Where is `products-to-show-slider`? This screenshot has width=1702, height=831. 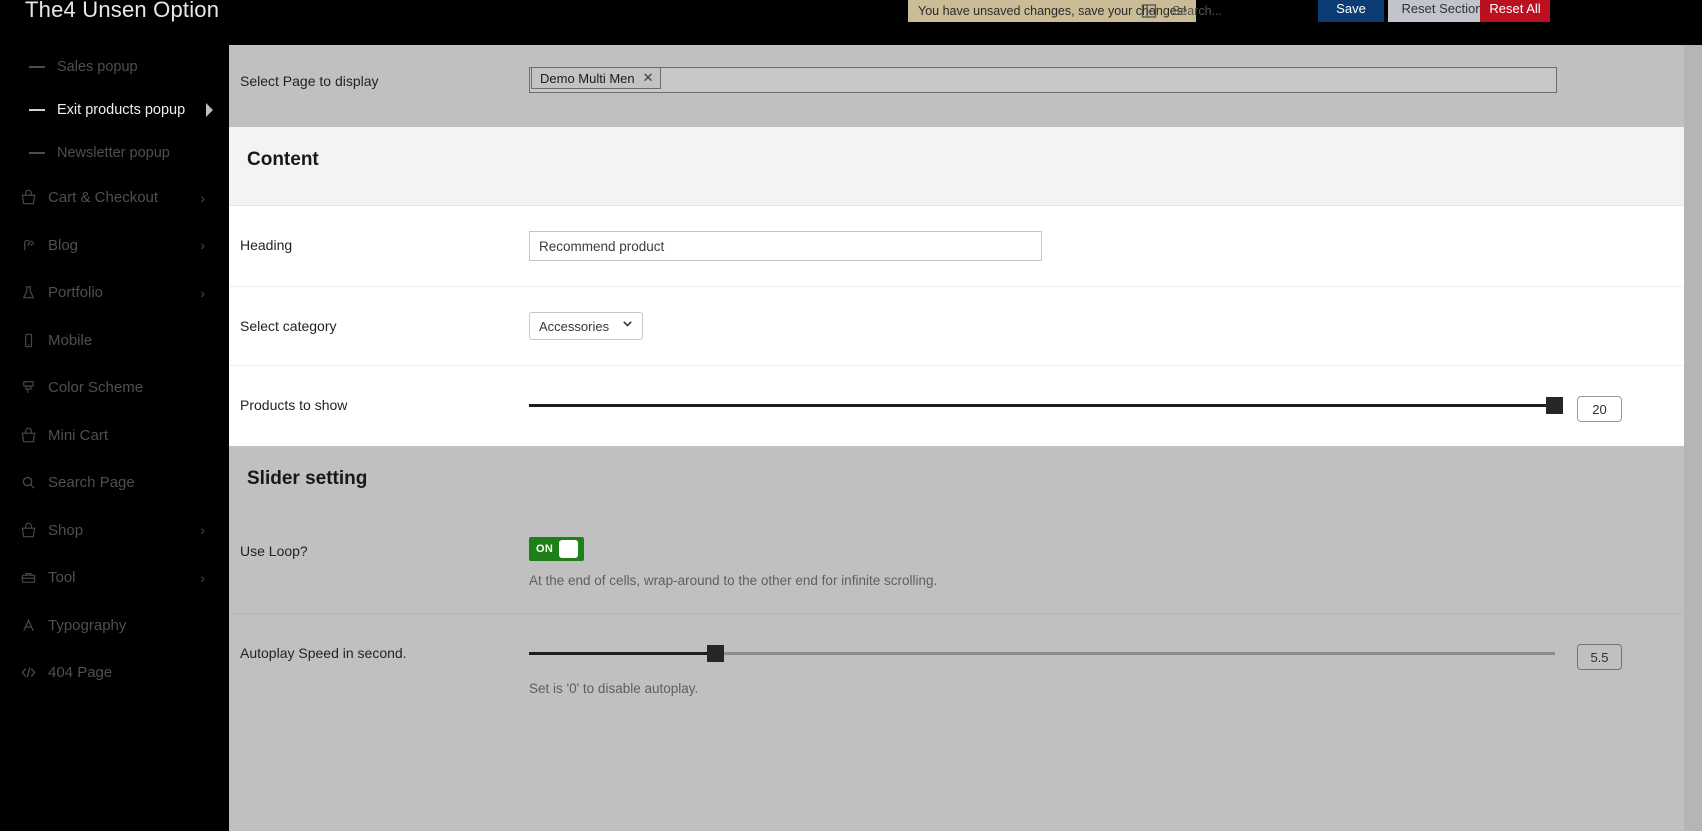 products-to-show-slider is located at coordinates (1106, 406).